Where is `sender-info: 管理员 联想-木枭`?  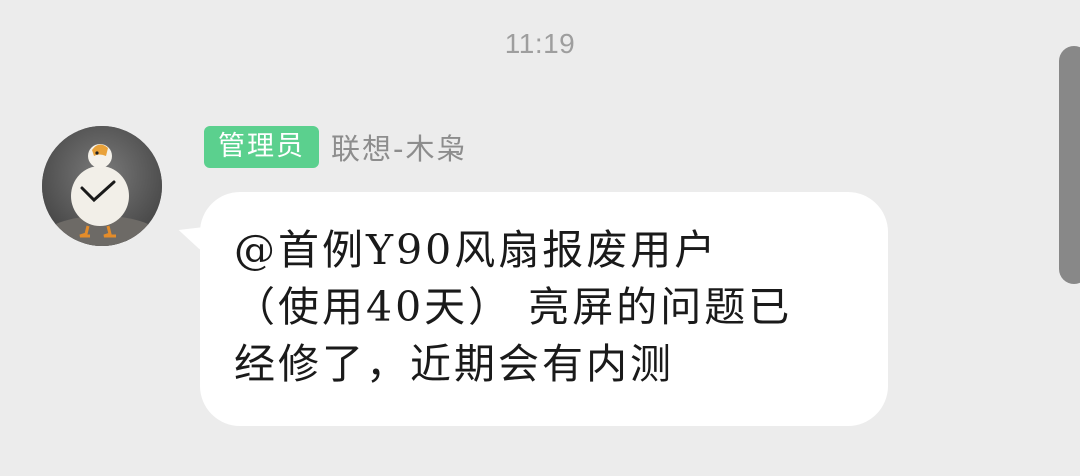 sender-info: 管理员 联想-木枭 is located at coordinates (335, 147).